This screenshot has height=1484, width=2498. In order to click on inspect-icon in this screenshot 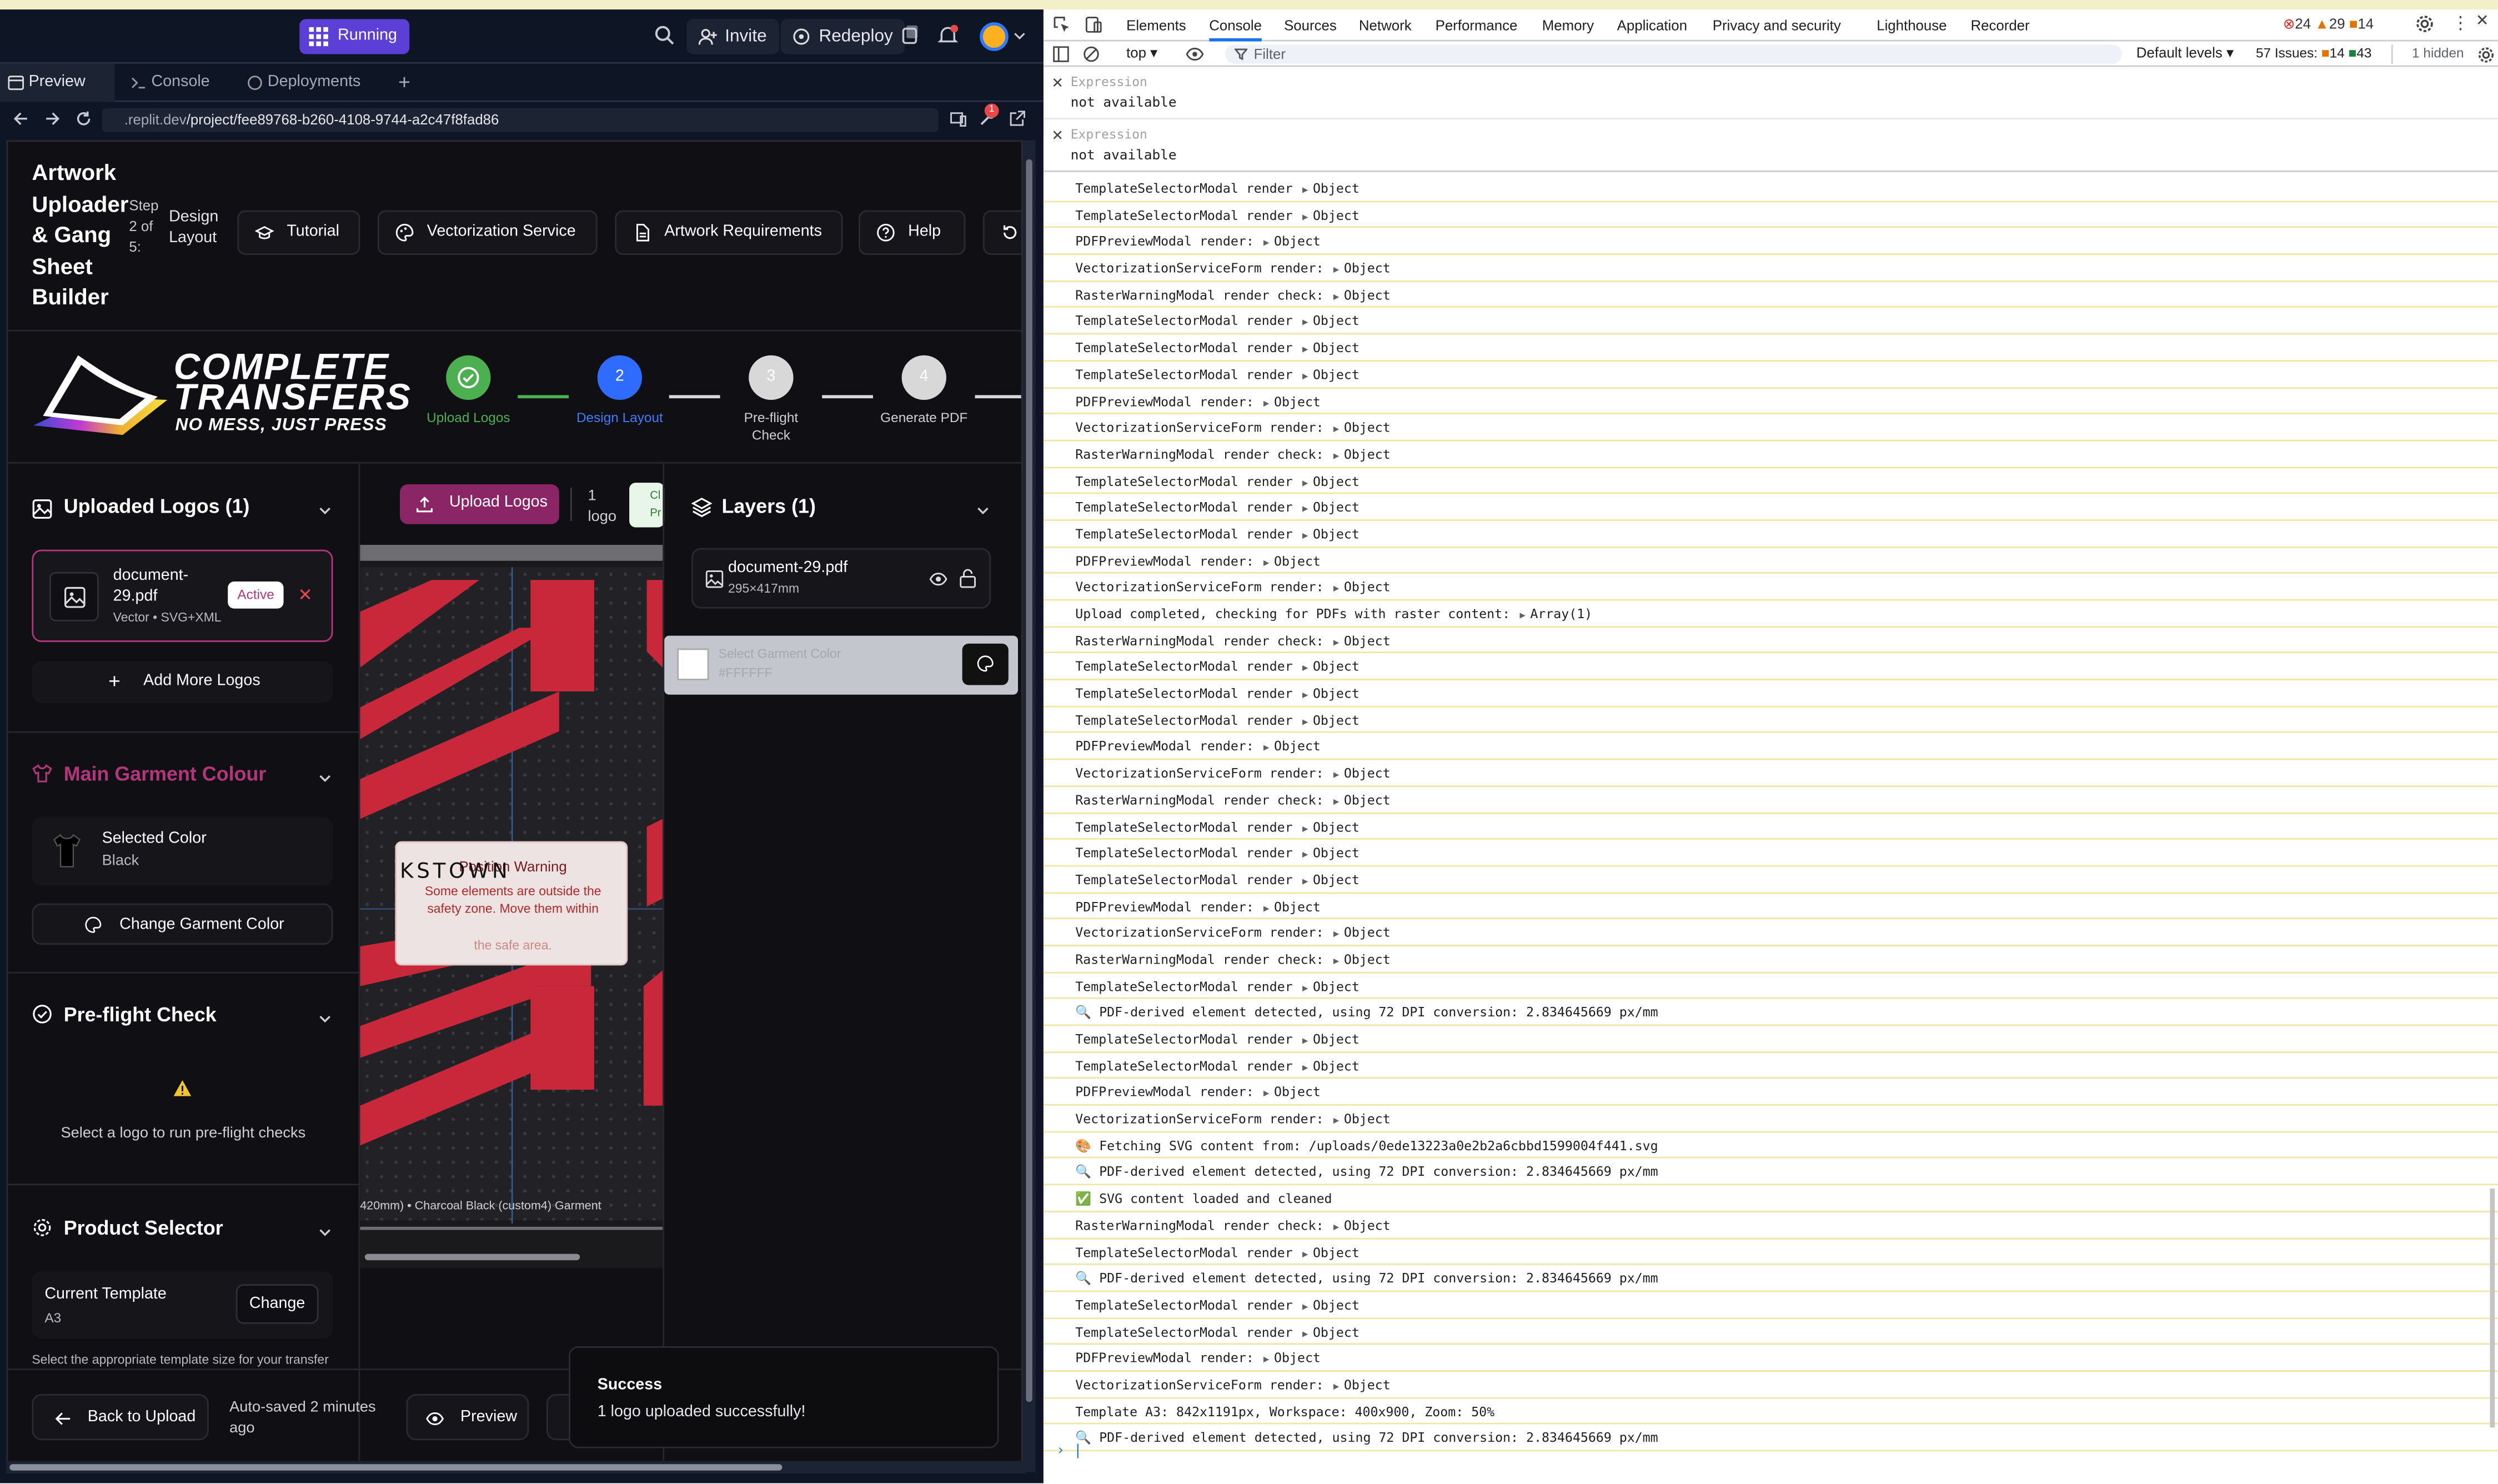, I will do `click(1062, 25)`.